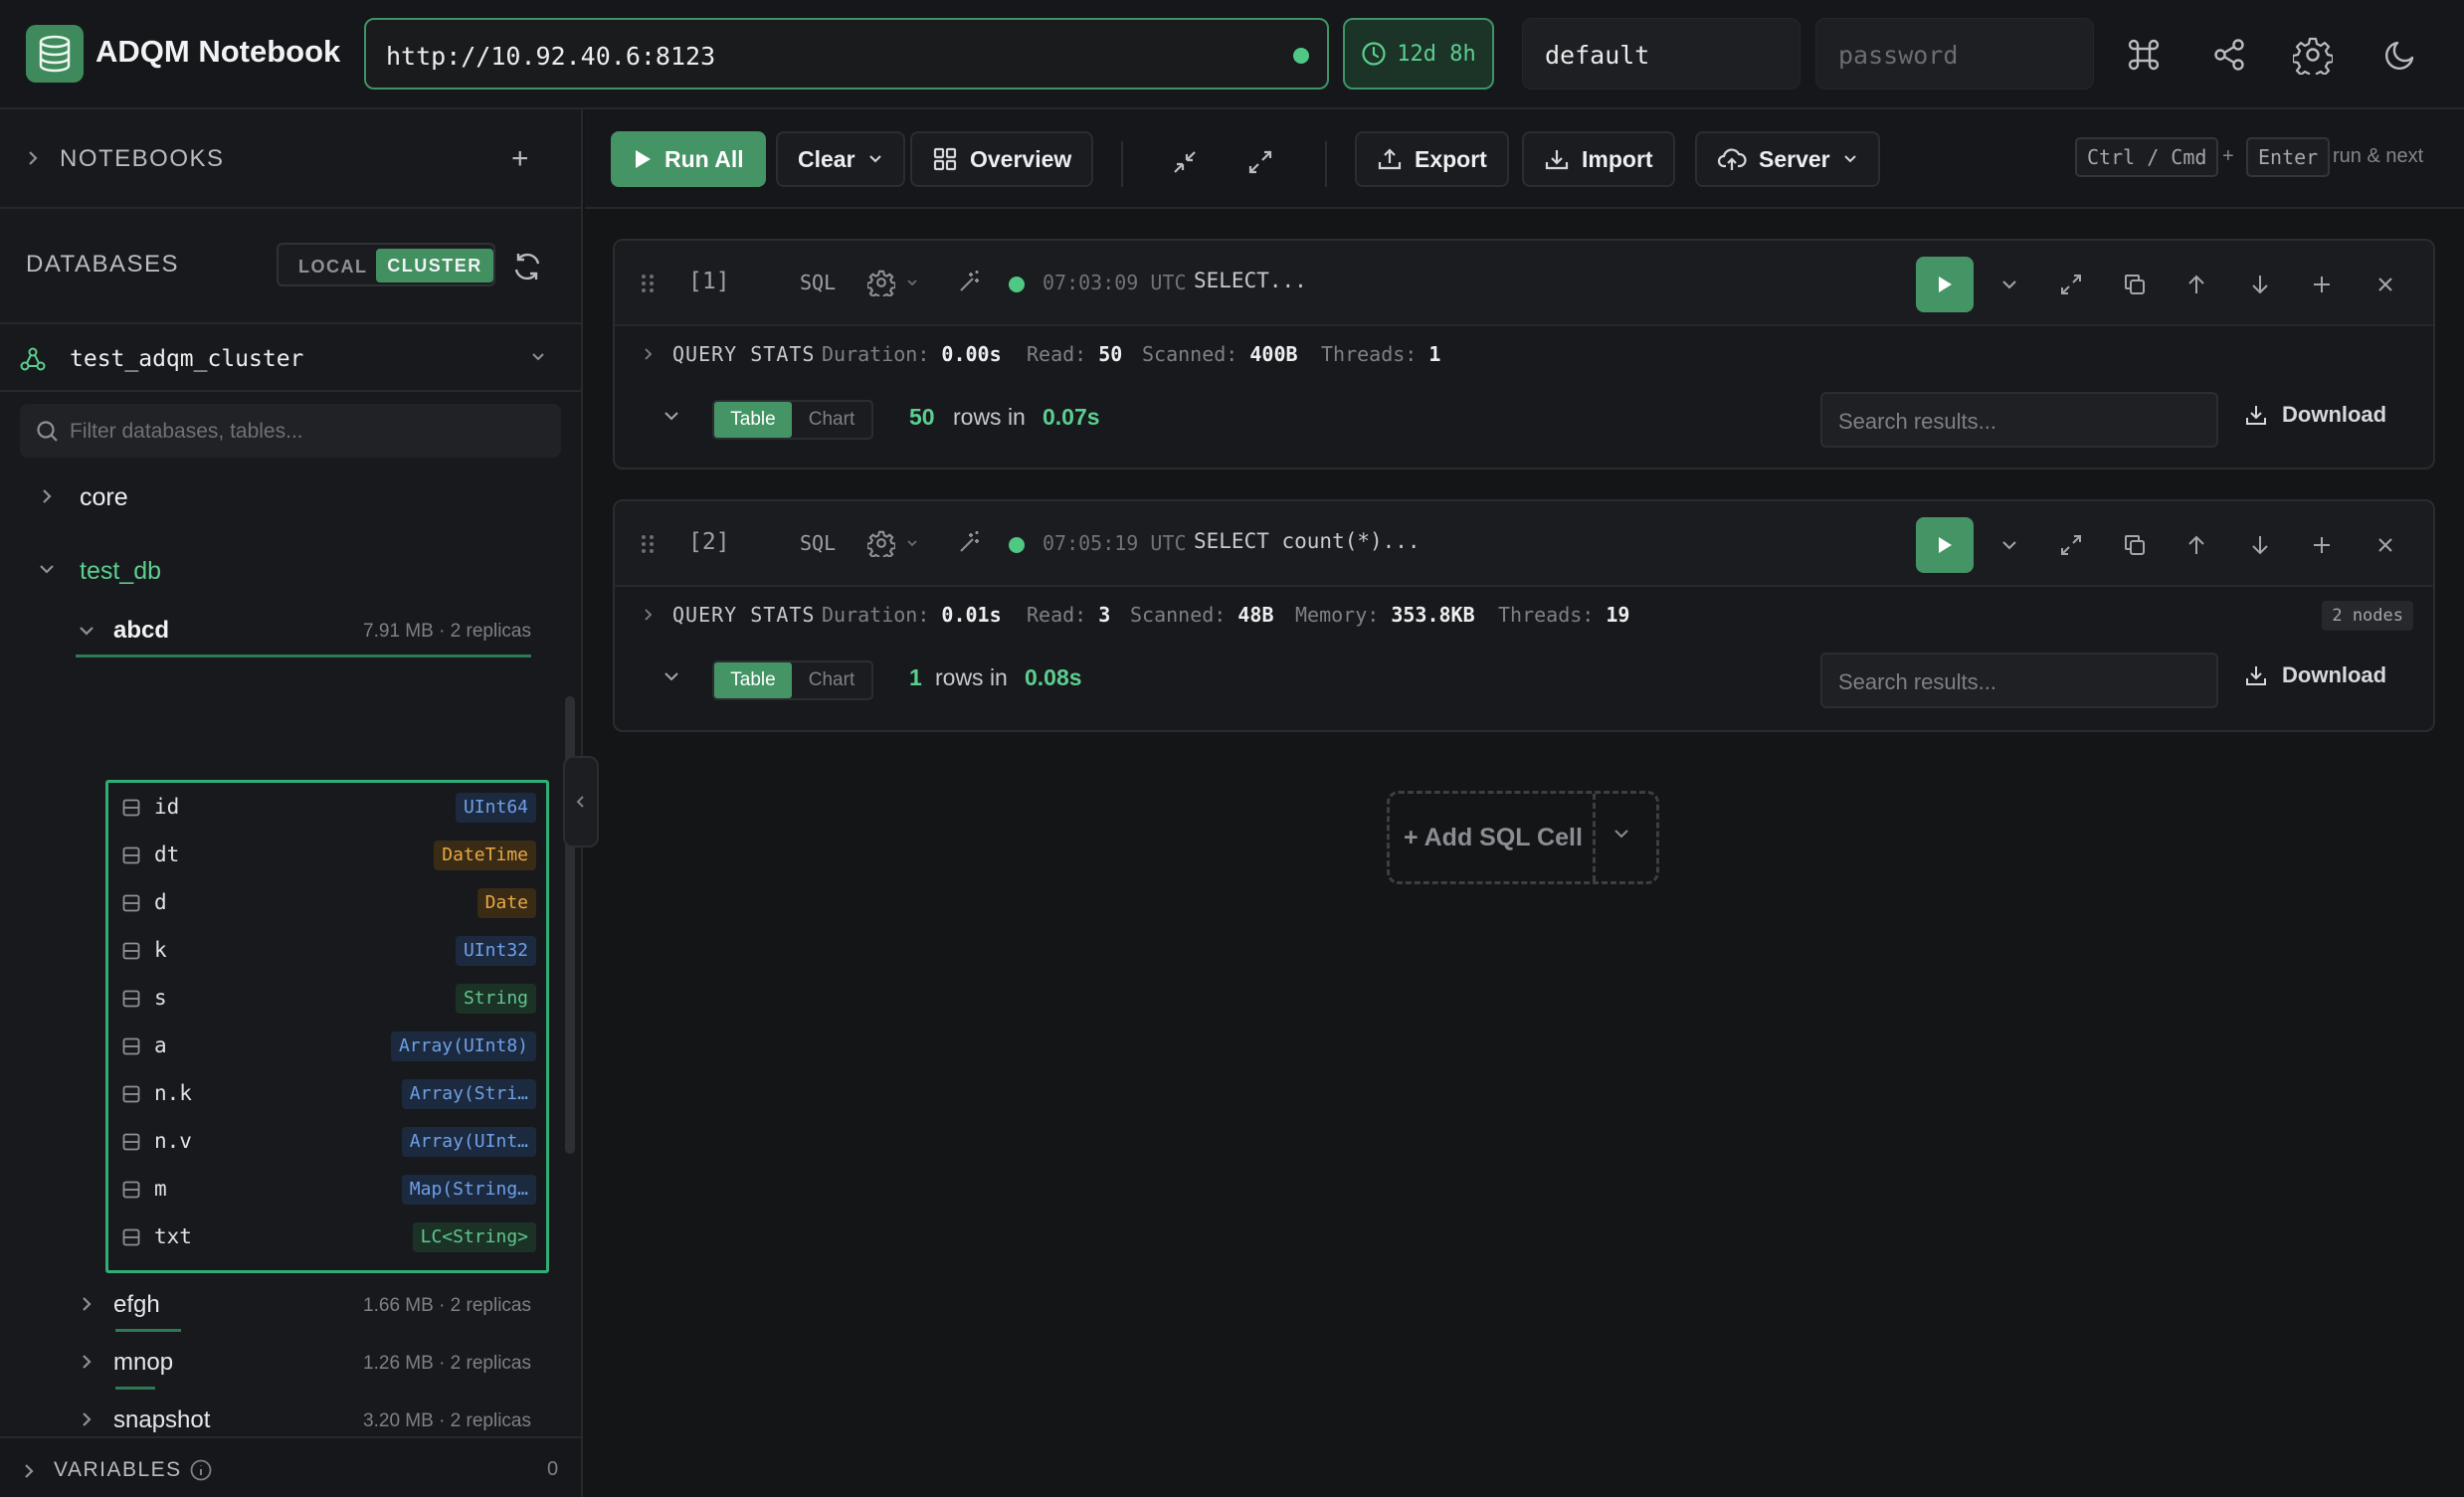 This screenshot has width=2464, height=1497. Describe the element at coordinates (688, 159) in the screenshot. I see `run-all-button: Run All` at that location.